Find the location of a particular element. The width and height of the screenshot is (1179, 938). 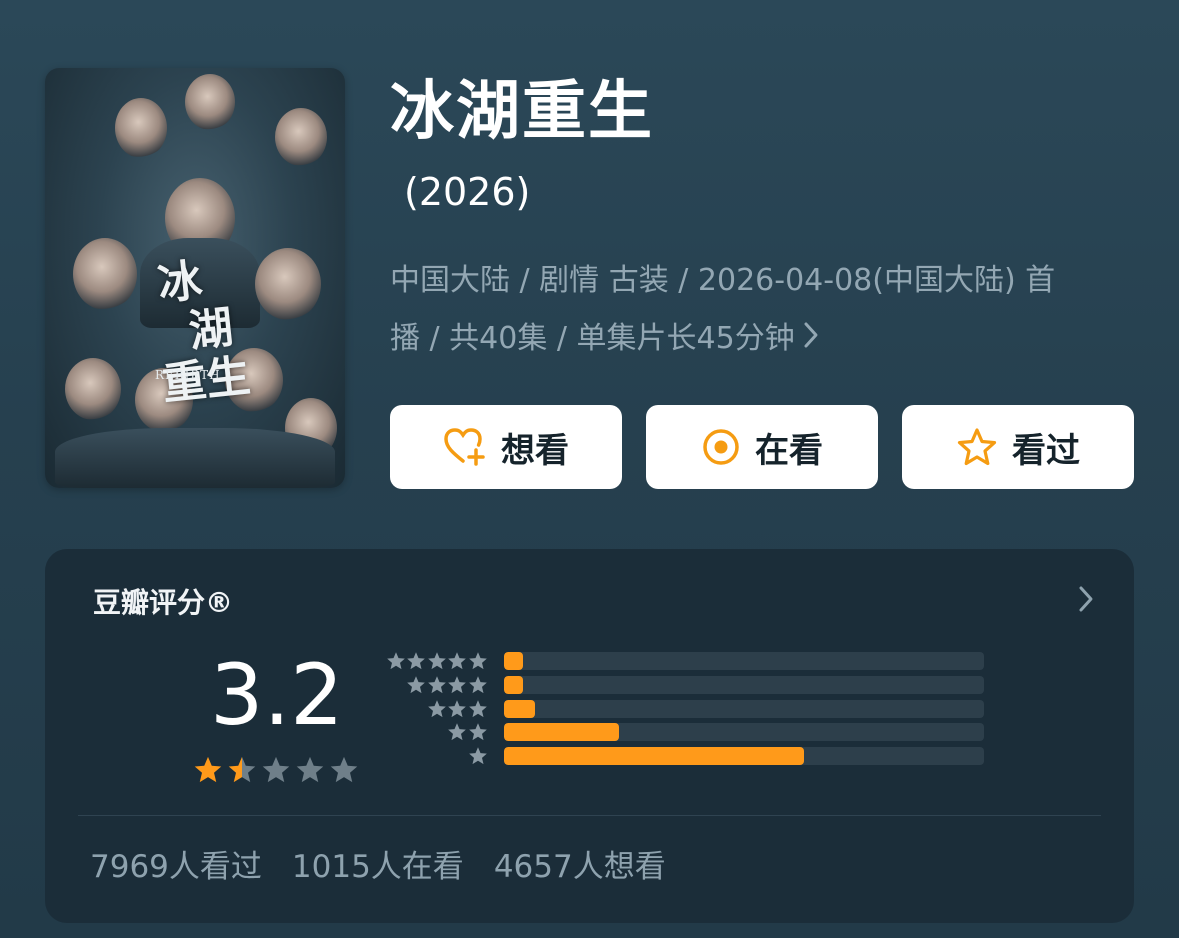

watching-button: 在看 is located at coordinates (762, 447).